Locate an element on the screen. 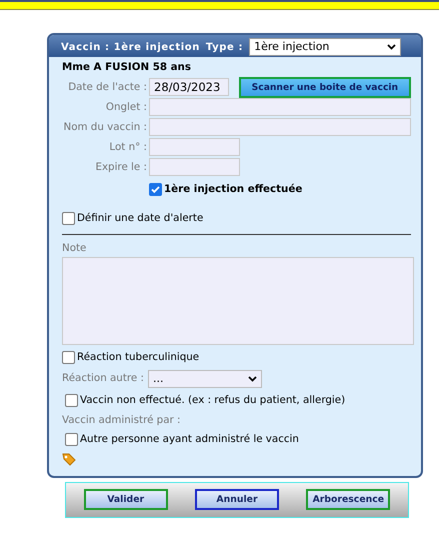 The width and height of the screenshot is (439, 545). tag-icon is located at coordinates (69, 459).